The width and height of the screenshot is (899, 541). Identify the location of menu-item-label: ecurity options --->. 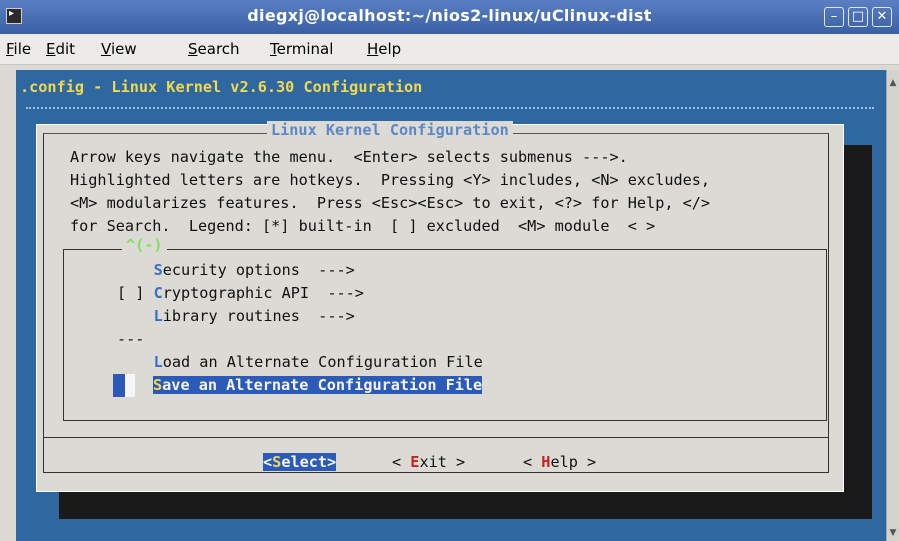
(258, 270).